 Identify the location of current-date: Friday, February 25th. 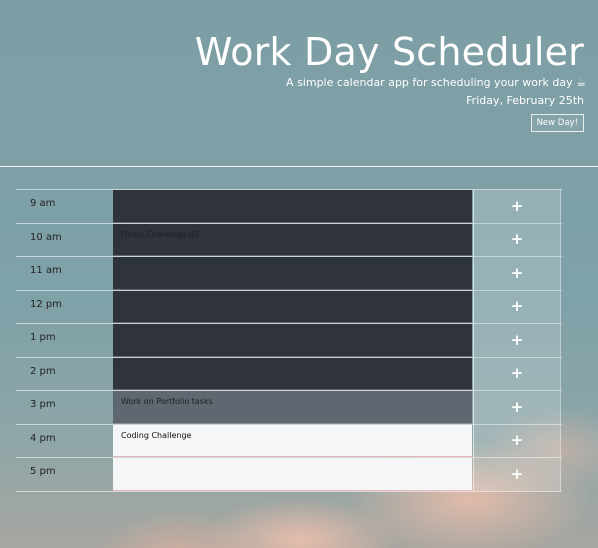
(525, 100).